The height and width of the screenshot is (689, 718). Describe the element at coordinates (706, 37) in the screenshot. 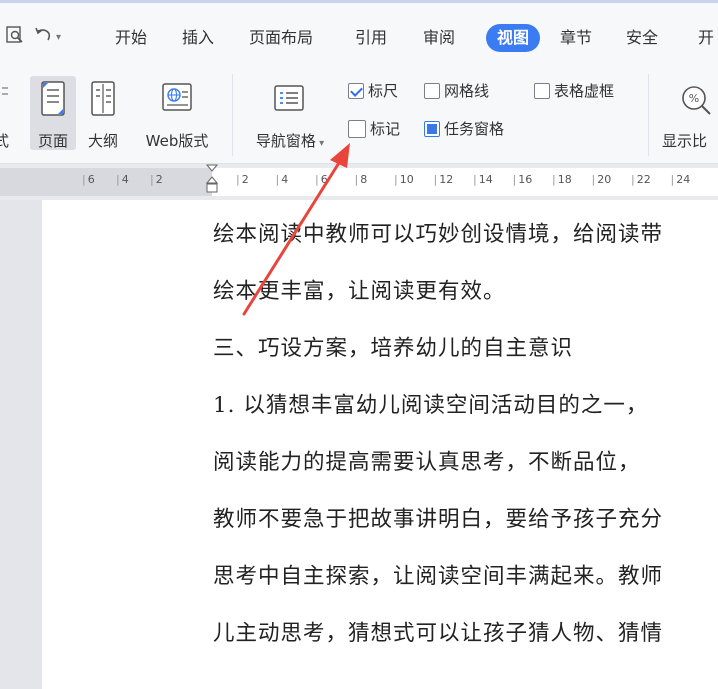

I see `tab-8: 开` at that location.